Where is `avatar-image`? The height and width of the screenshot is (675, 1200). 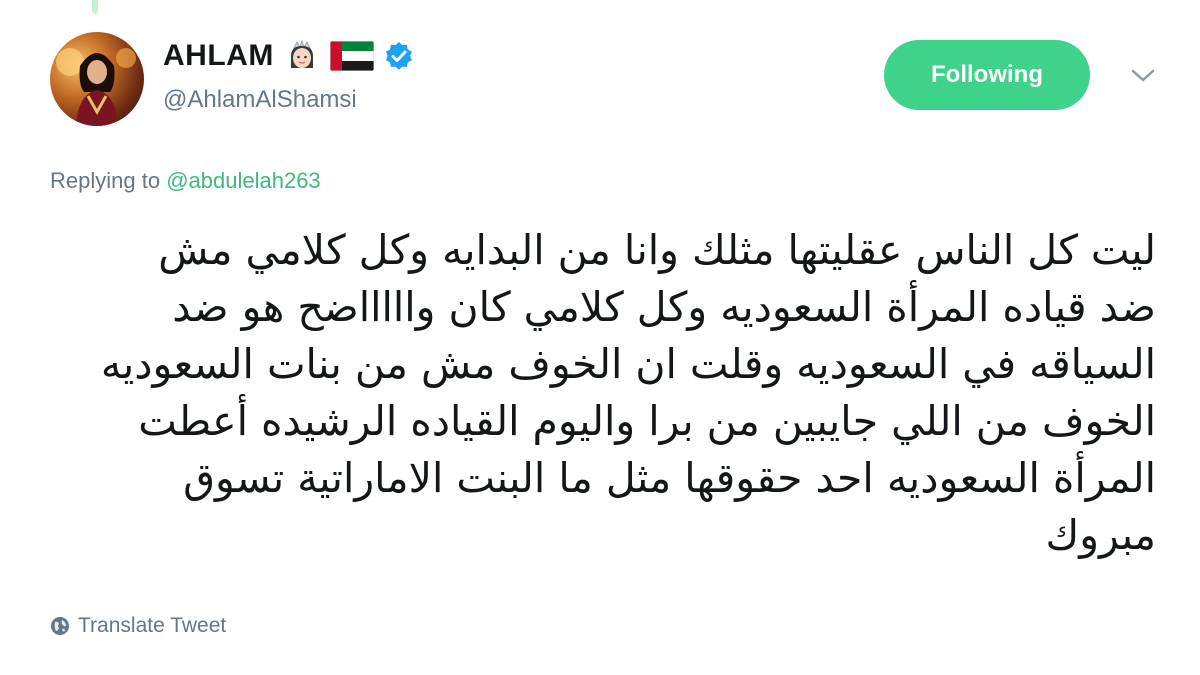
avatar-image is located at coordinates (96, 87).